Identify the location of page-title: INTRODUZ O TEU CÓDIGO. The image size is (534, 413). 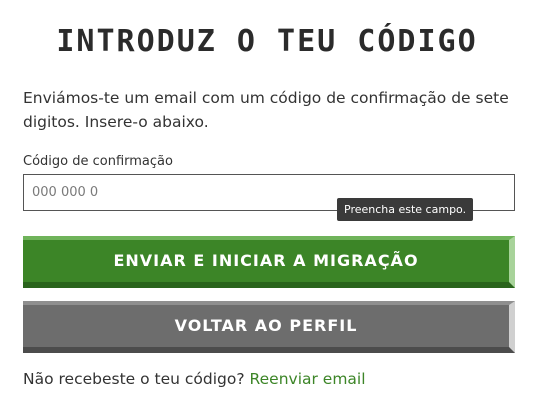
(267, 41).